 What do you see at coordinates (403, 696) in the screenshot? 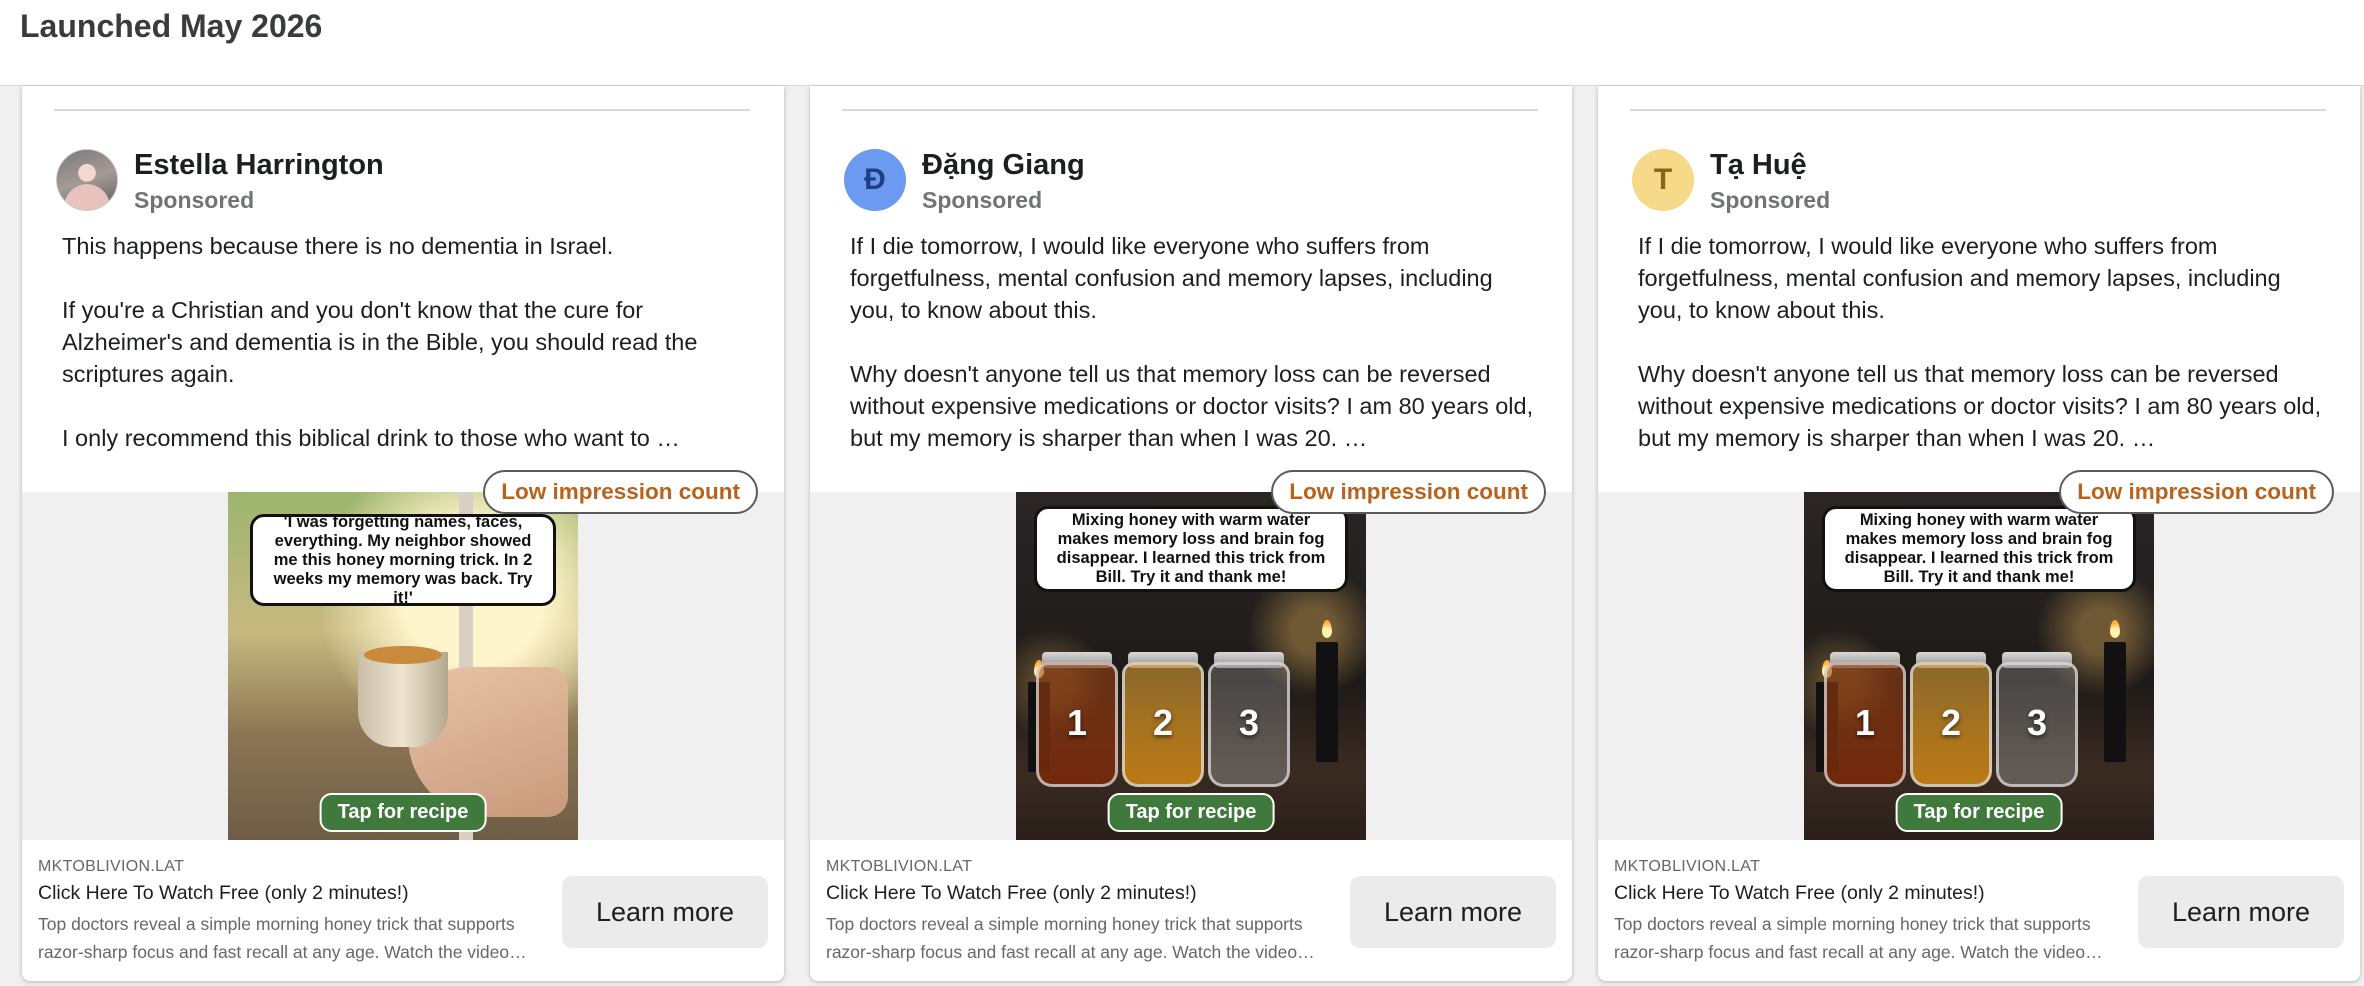
I see `cup-graphic` at bounding box center [403, 696].